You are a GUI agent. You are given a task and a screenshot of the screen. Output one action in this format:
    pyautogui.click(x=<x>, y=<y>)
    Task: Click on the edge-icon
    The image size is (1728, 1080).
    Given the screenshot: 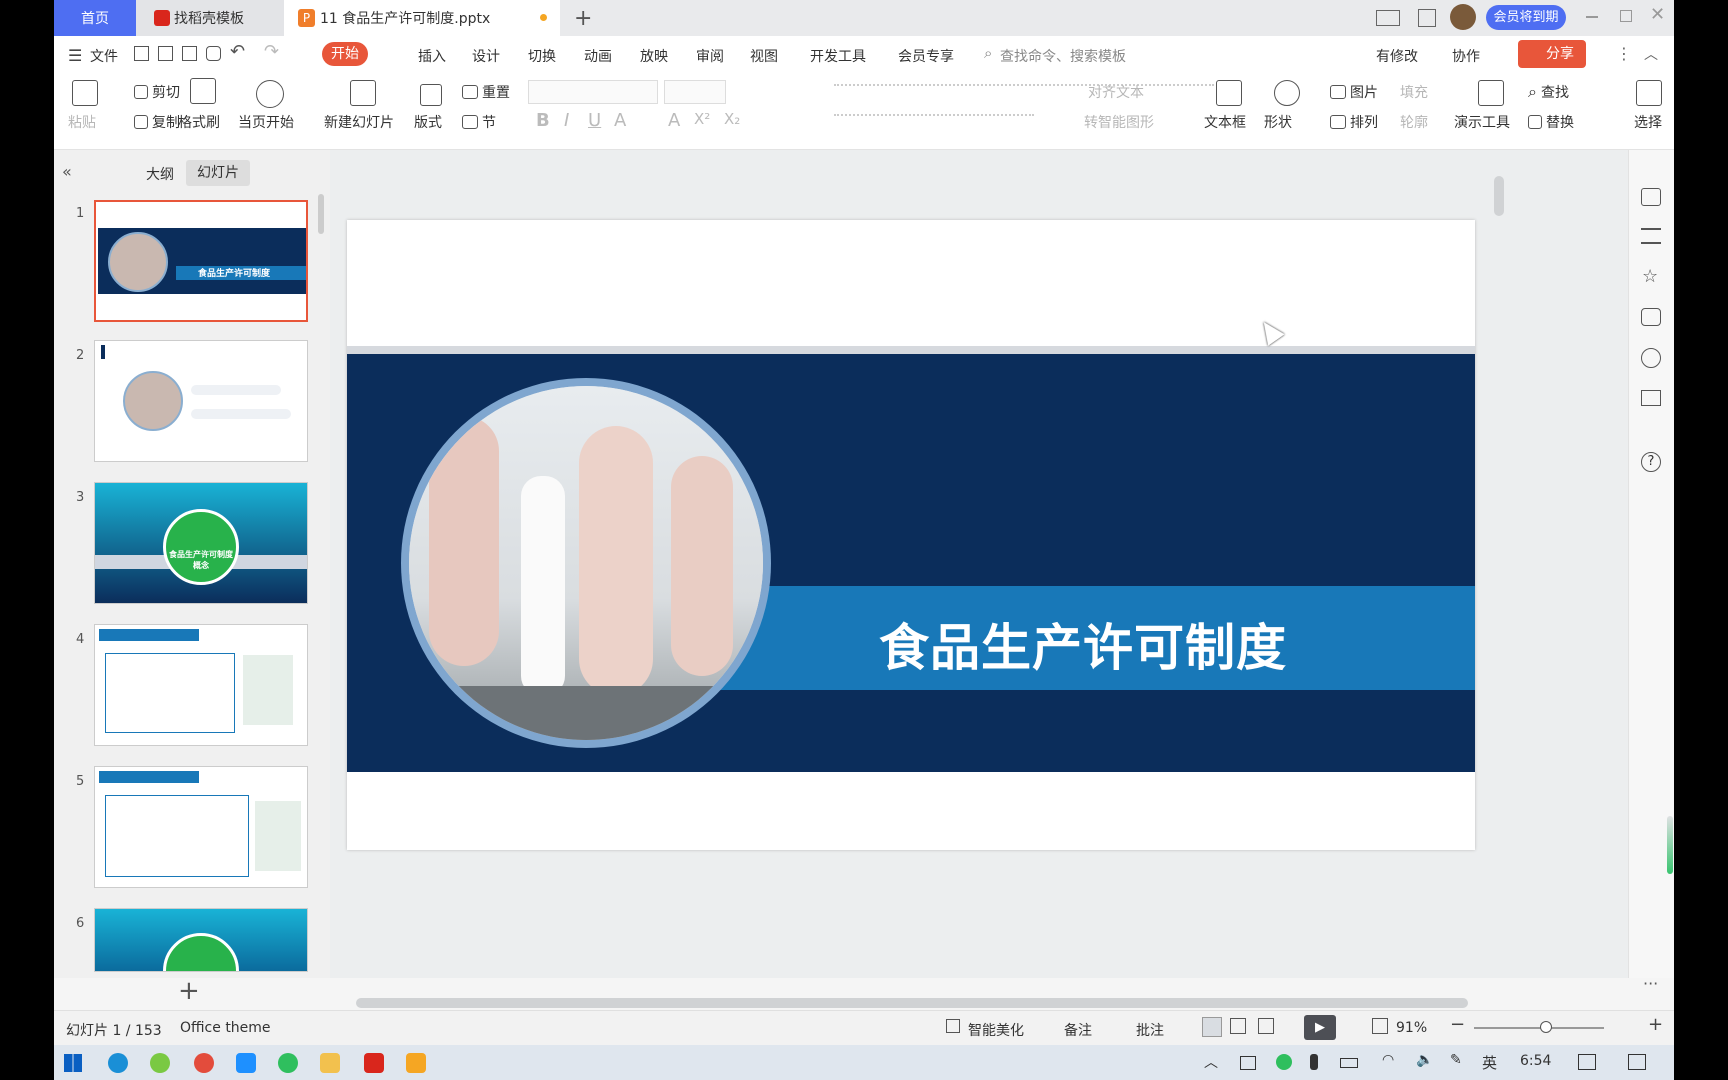 What is the action you would take?
    pyautogui.click(x=118, y=1063)
    